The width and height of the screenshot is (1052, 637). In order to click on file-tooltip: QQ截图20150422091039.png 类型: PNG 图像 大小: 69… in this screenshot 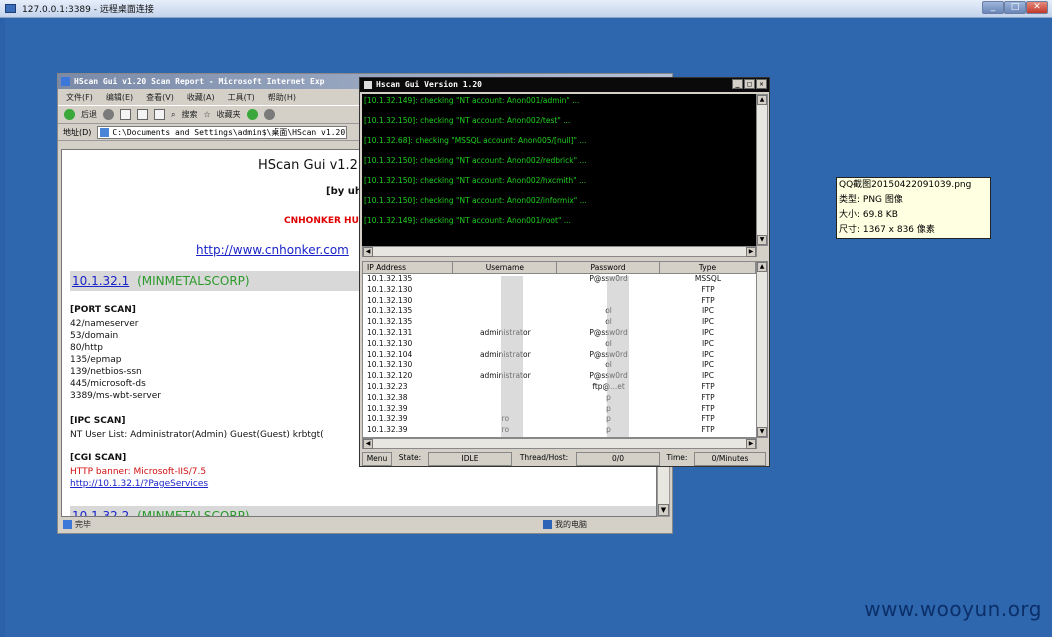, I will do `click(913, 208)`.